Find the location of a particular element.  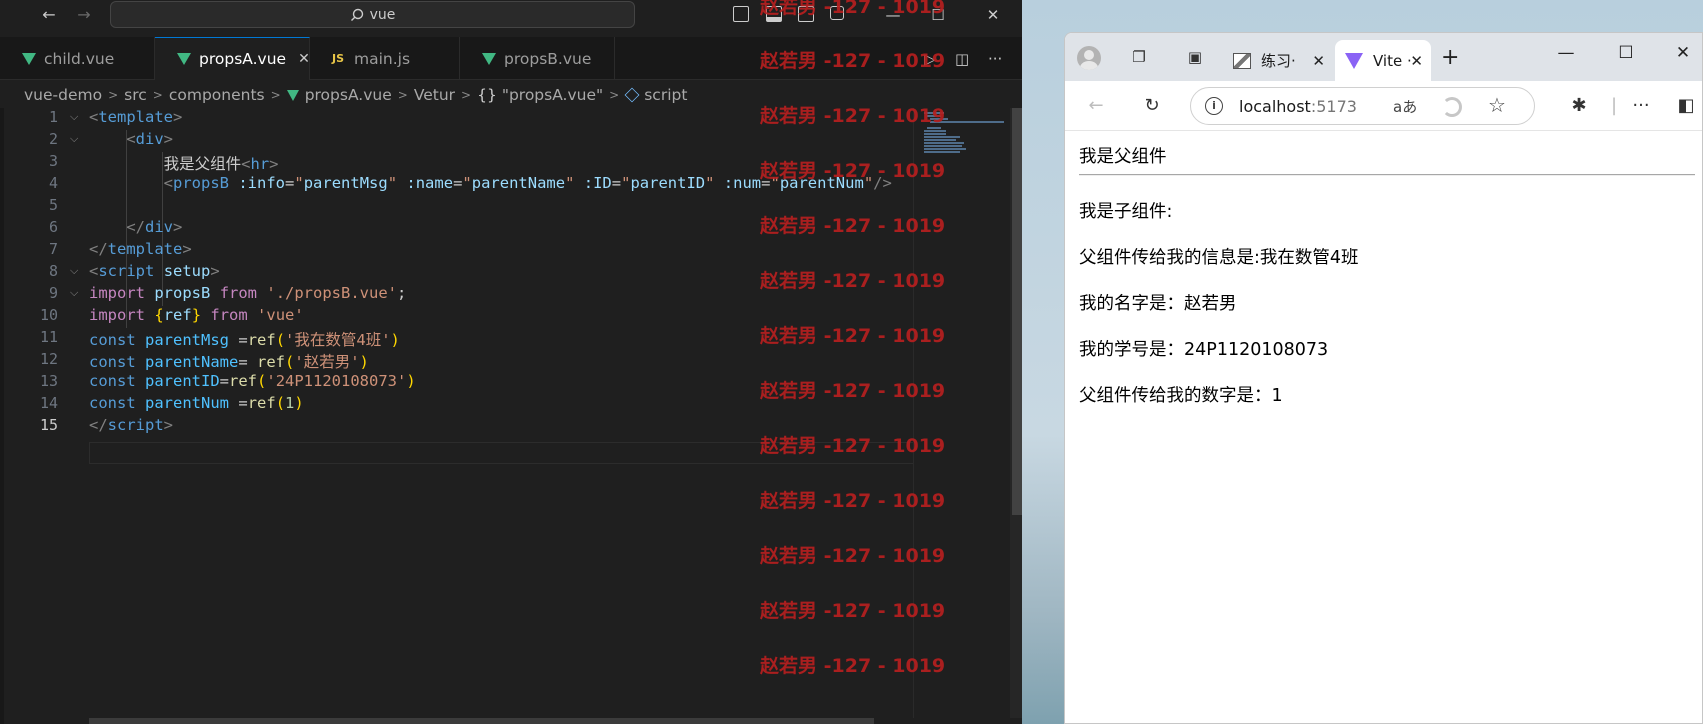

line-number: 1 is located at coordinates (53, 117).